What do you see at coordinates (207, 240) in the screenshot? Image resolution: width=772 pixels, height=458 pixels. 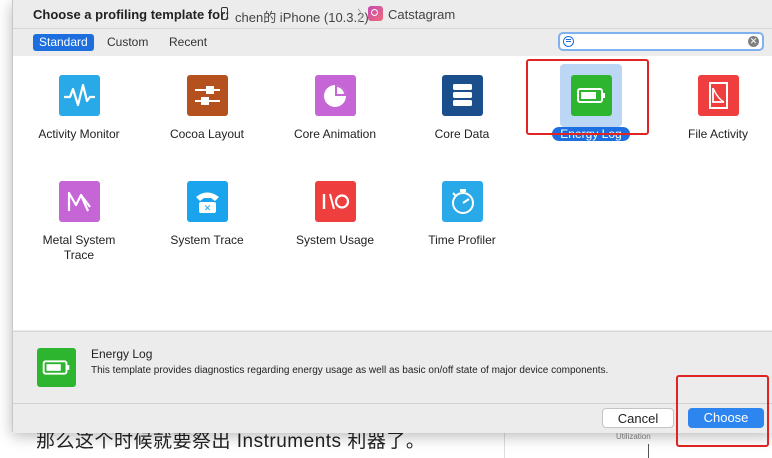 I see `template-label: System Trace` at bounding box center [207, 240].